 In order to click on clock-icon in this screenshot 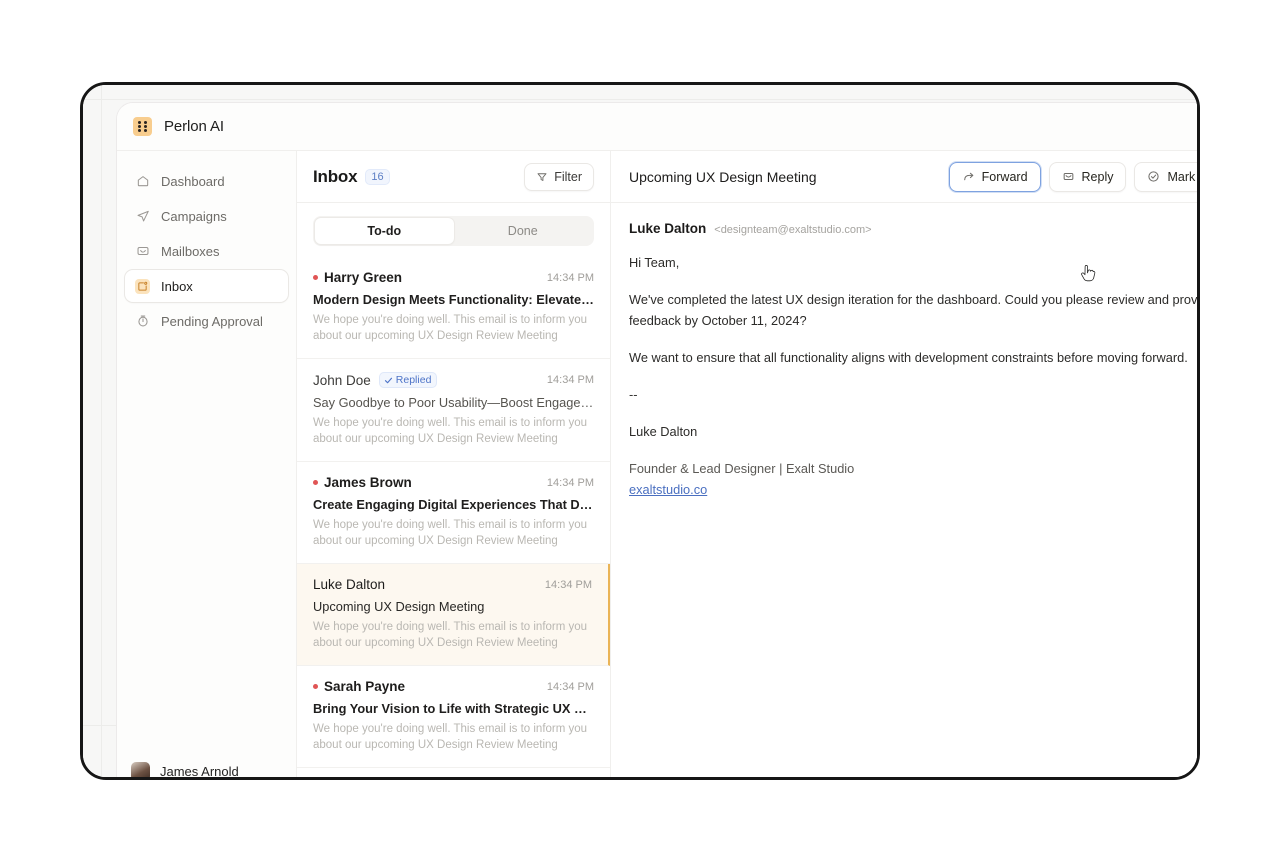, I will do `click(142, 321)`.